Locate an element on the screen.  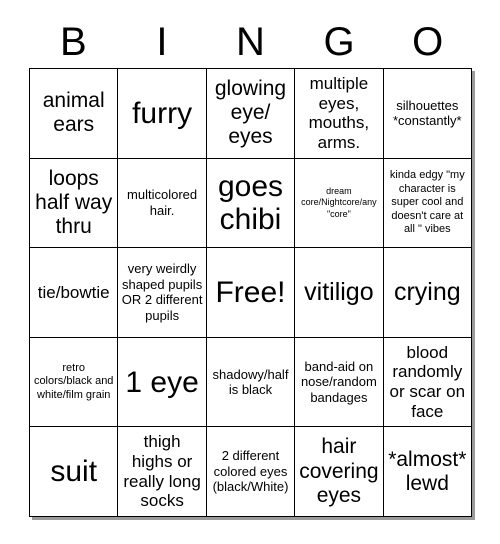
card-shadow-right is located at coordinates (473, 295).